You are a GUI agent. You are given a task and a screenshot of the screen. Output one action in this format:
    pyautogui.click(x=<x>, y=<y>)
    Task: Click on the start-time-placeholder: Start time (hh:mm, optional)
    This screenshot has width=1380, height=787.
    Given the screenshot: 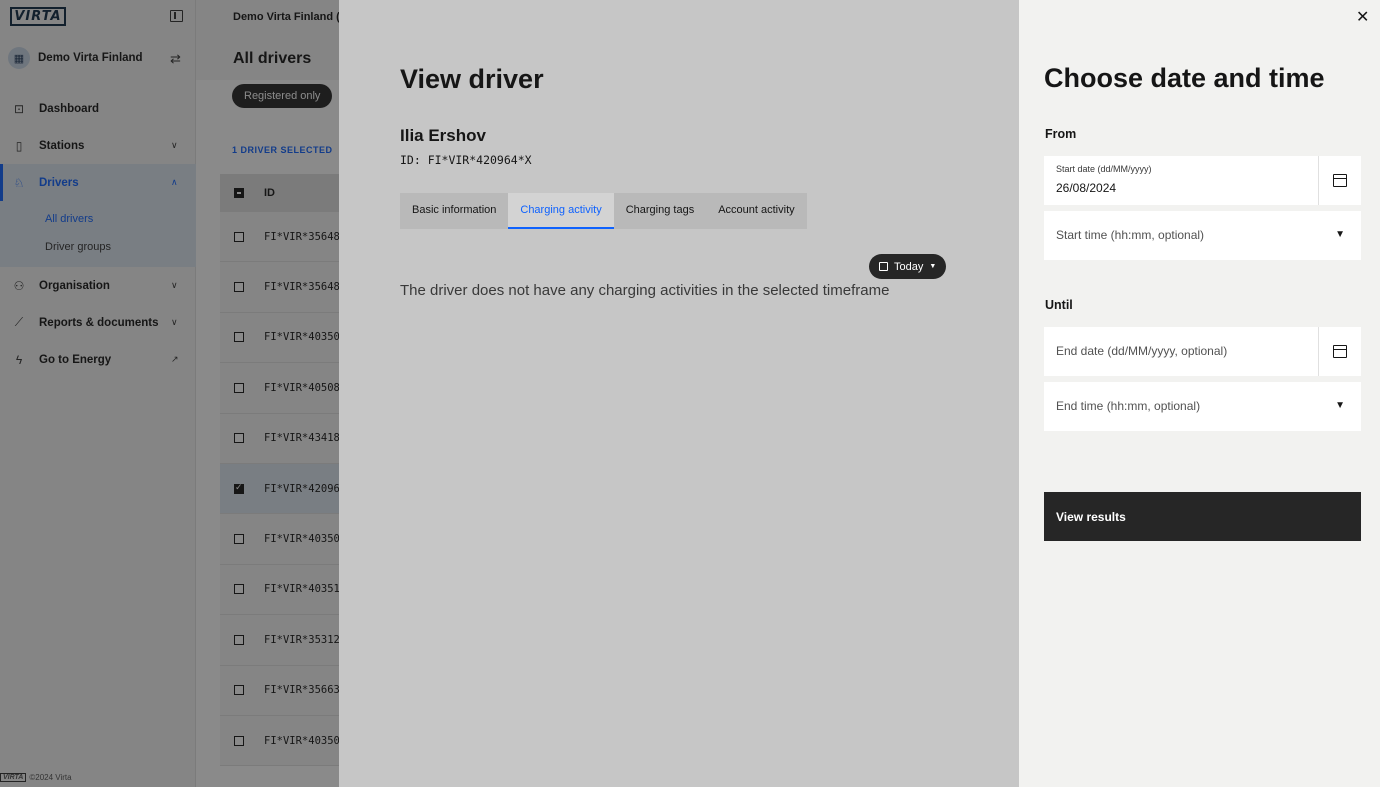 What is the action you would take?
    pyautogui.click(x=1130, y=235)
    